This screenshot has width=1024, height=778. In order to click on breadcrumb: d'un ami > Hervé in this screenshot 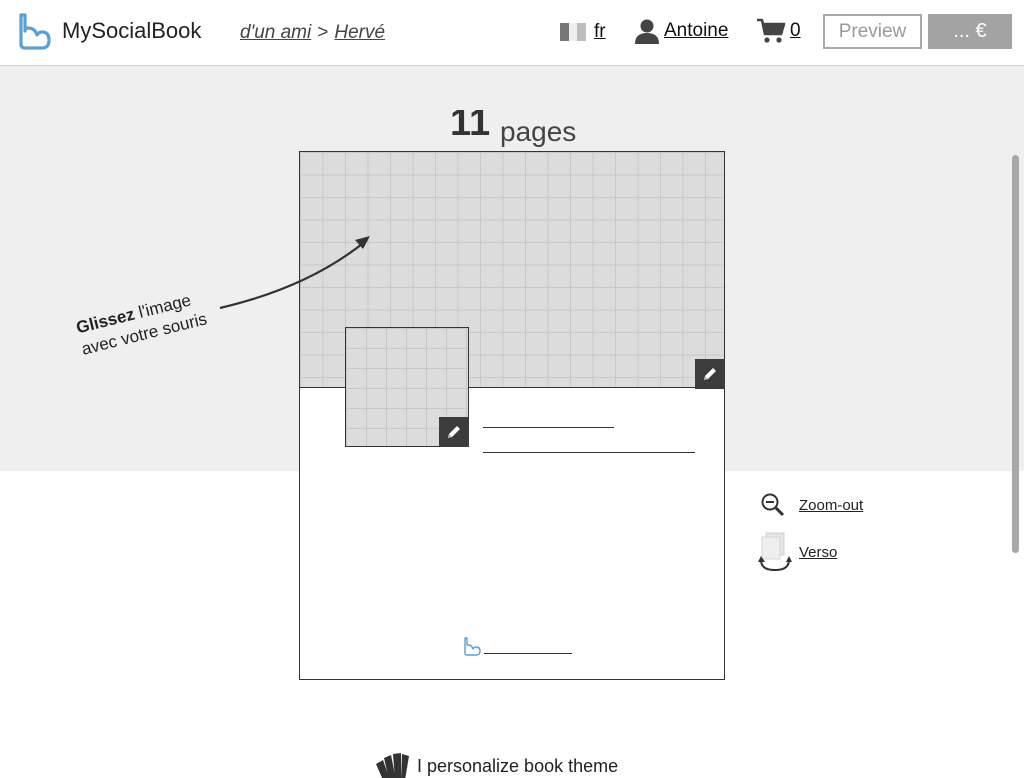, I will do `click(312, 33)`.